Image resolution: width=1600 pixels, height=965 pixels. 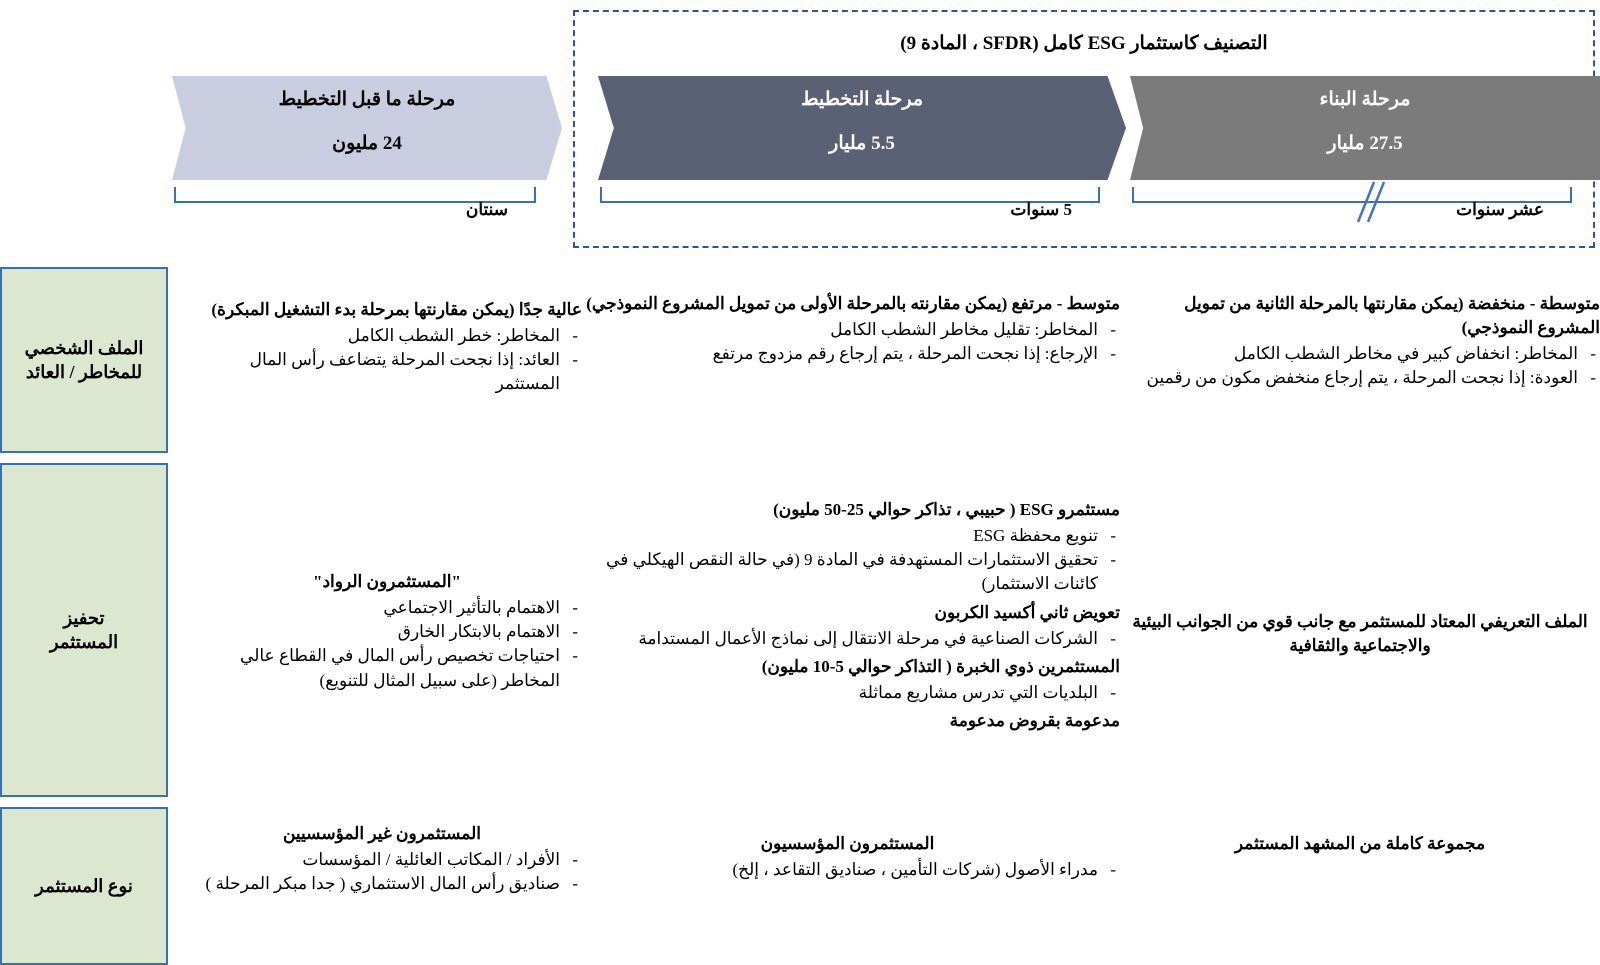 I want to click on list-item: البلديات التي تدرس مشاريع مماثلة, so click(x=847, y=693).